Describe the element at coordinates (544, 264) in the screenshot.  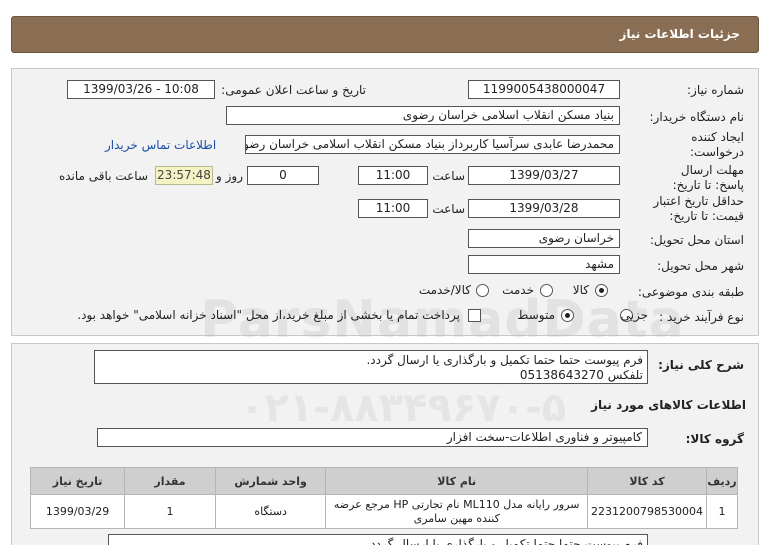
I see `city-field: مشهد` at that location.